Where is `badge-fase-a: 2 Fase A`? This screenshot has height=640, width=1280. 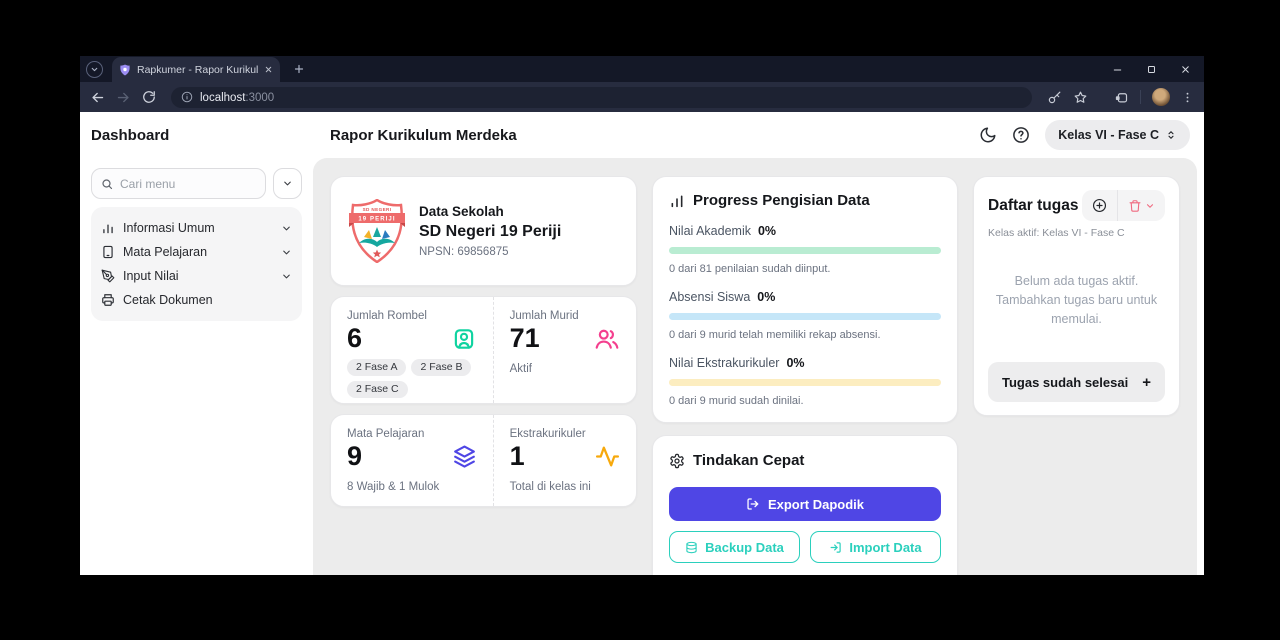 badge-fase-a: 2 Fase A is located at coordinates (377, 367).